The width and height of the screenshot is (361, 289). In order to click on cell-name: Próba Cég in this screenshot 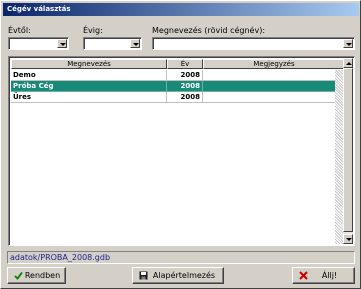, I will do `click(89, 86)`.